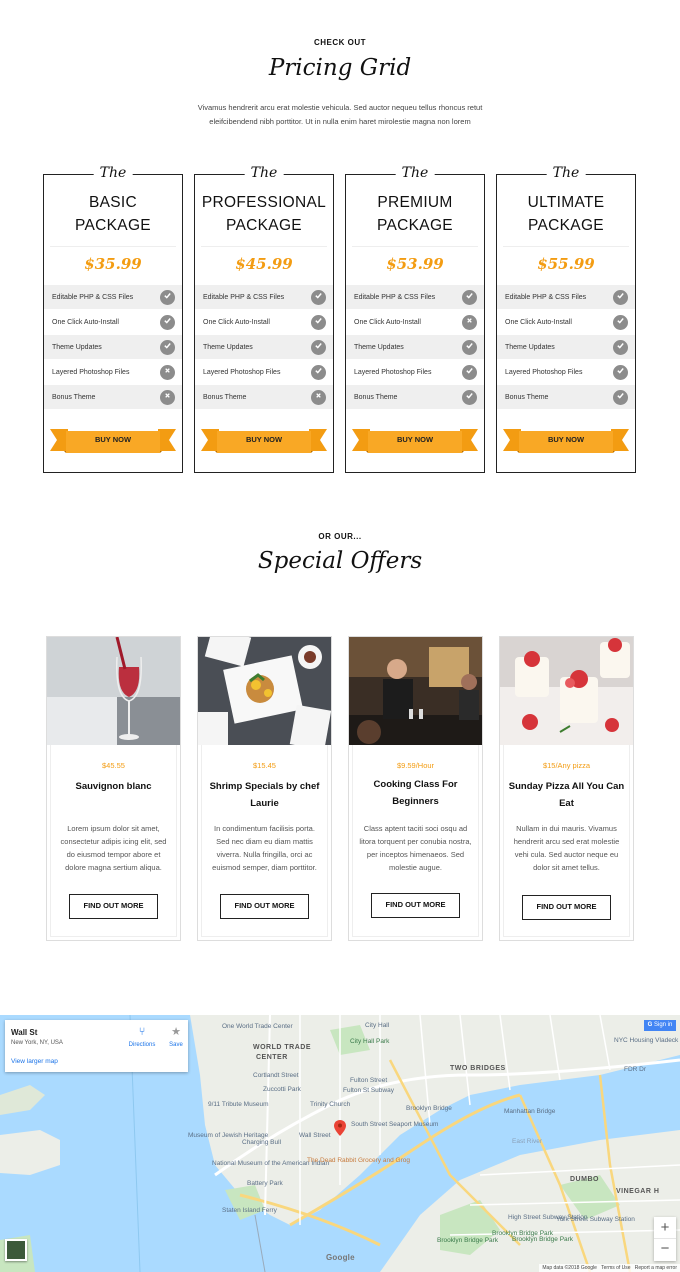 The image size is (680, 1272). I want to click on package-price: $45.99, so click(264, 264).